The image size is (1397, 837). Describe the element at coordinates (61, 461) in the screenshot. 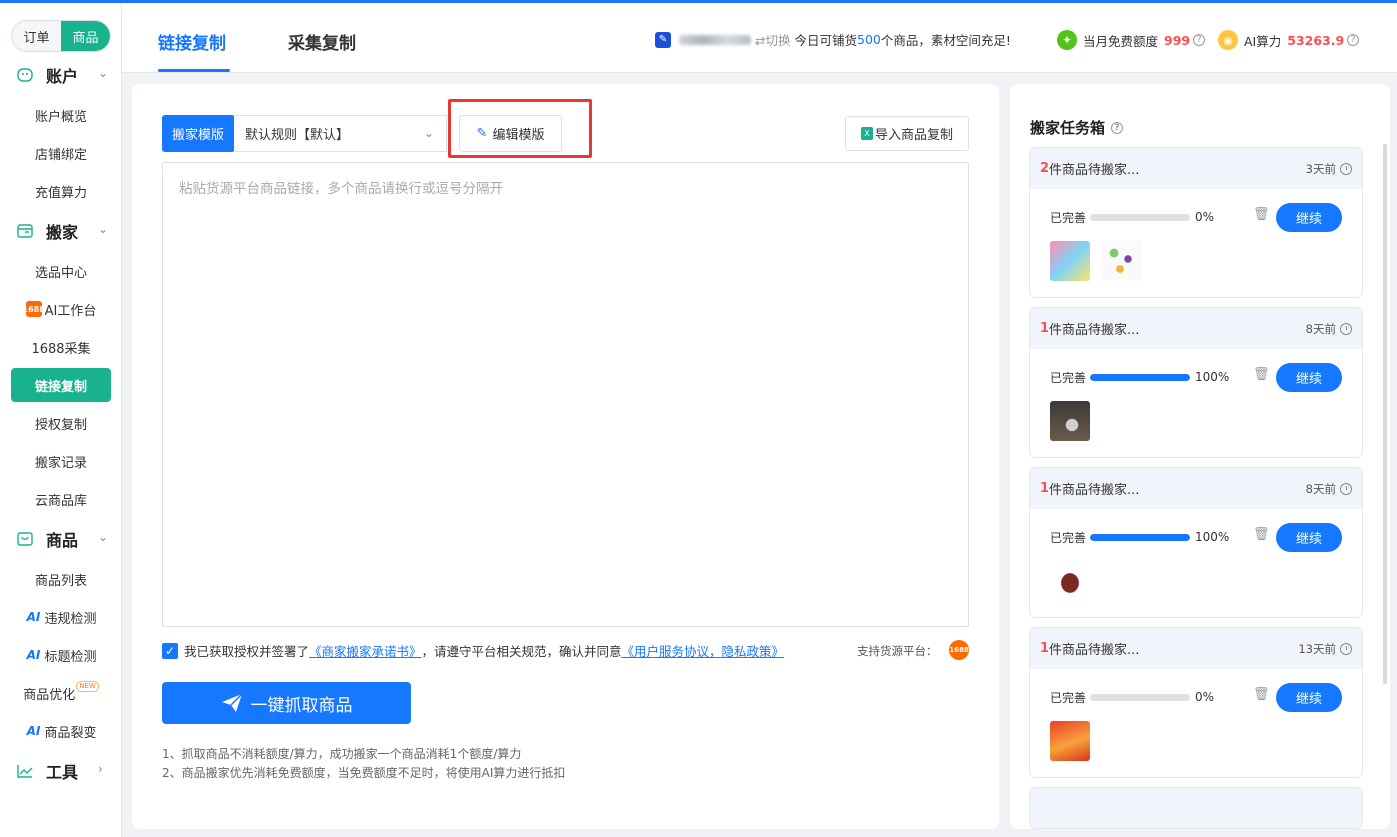

I see `sidebar-item-move-records: 搬家记录` at that location.